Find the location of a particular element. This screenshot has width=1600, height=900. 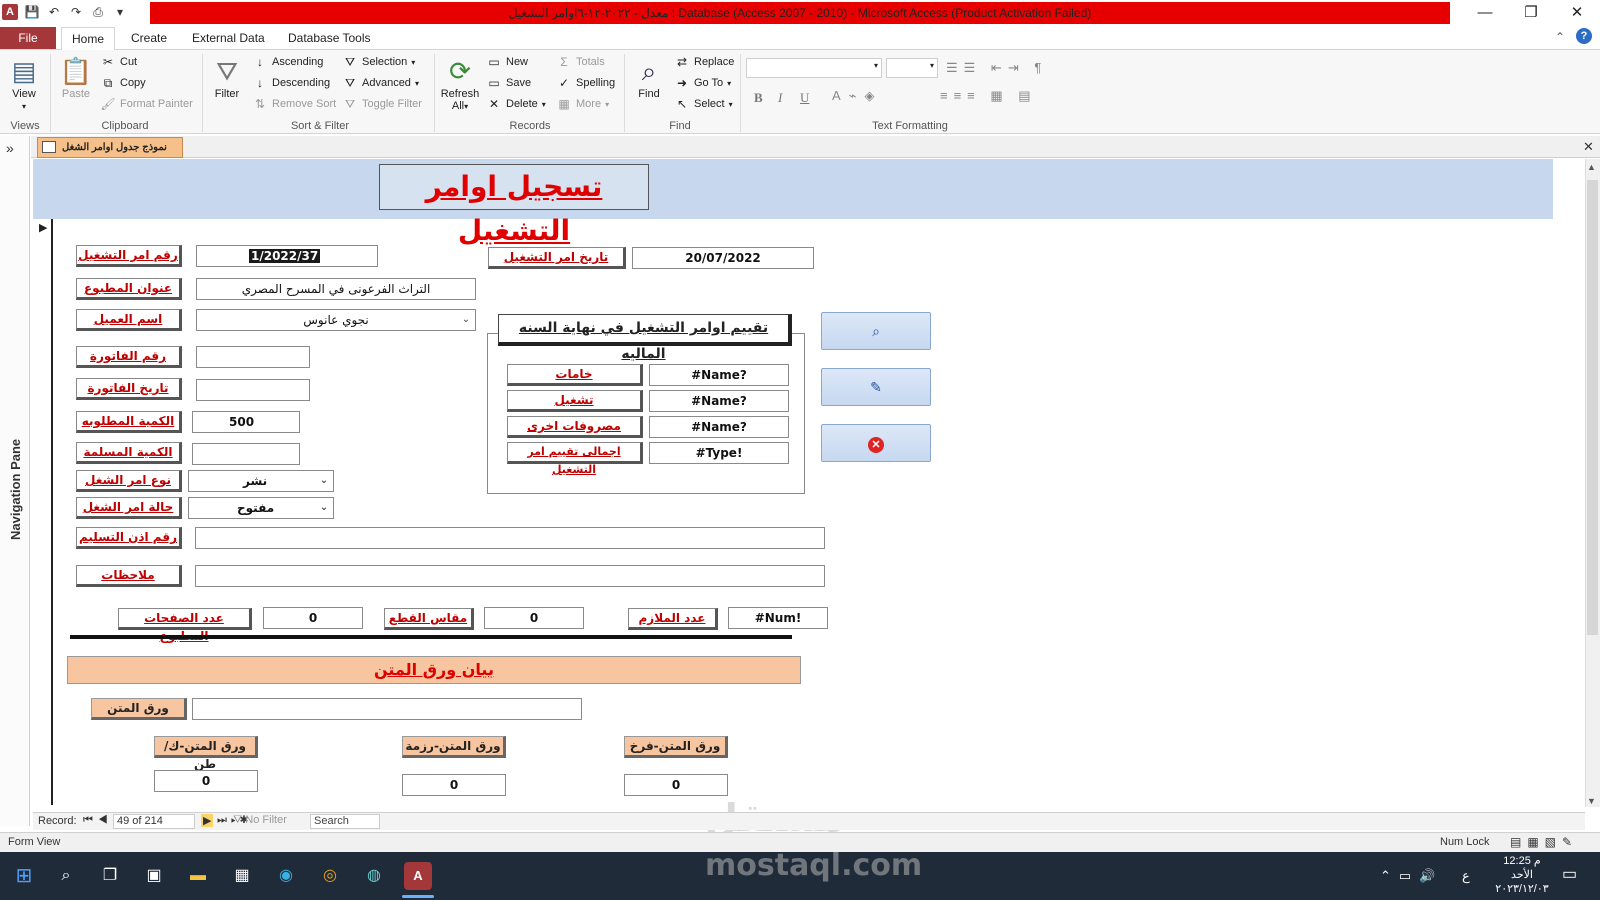

order-status-combo: مفتوح ⌄ is located at coordinates (261, 508).